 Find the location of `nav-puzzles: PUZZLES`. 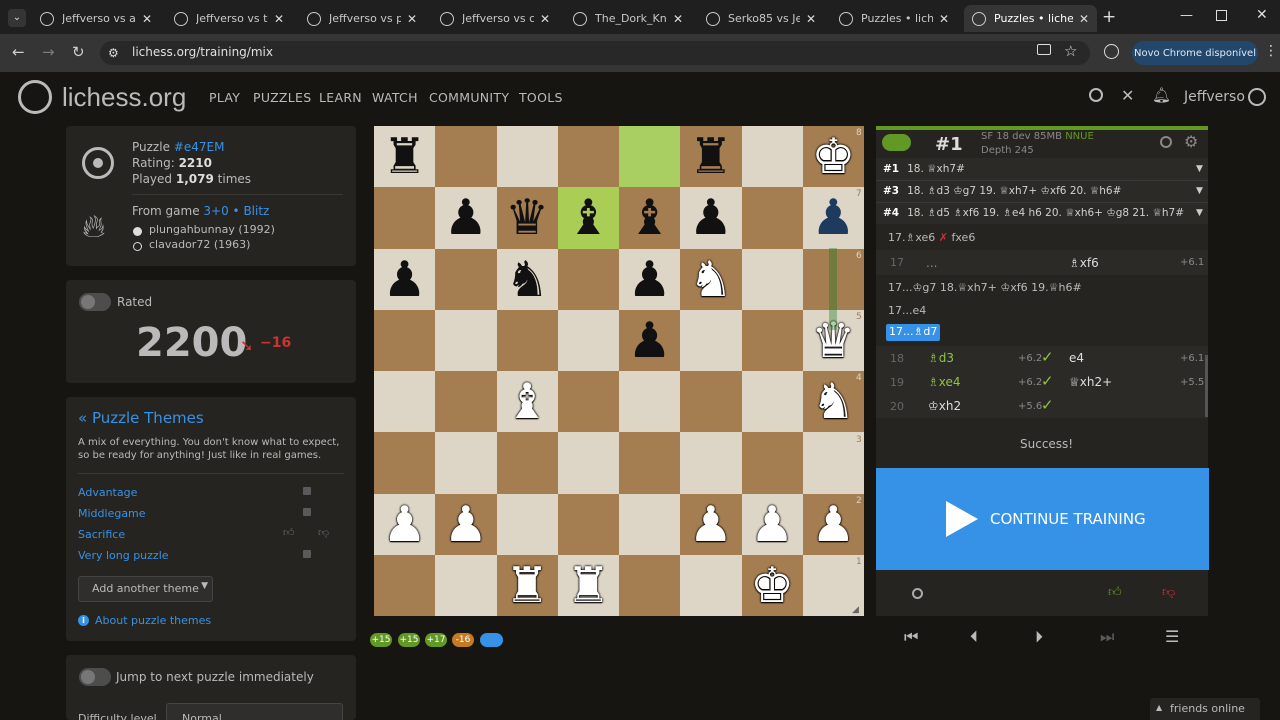

nav-puzzles: PUZZLES is located at coordinates (282, 97).